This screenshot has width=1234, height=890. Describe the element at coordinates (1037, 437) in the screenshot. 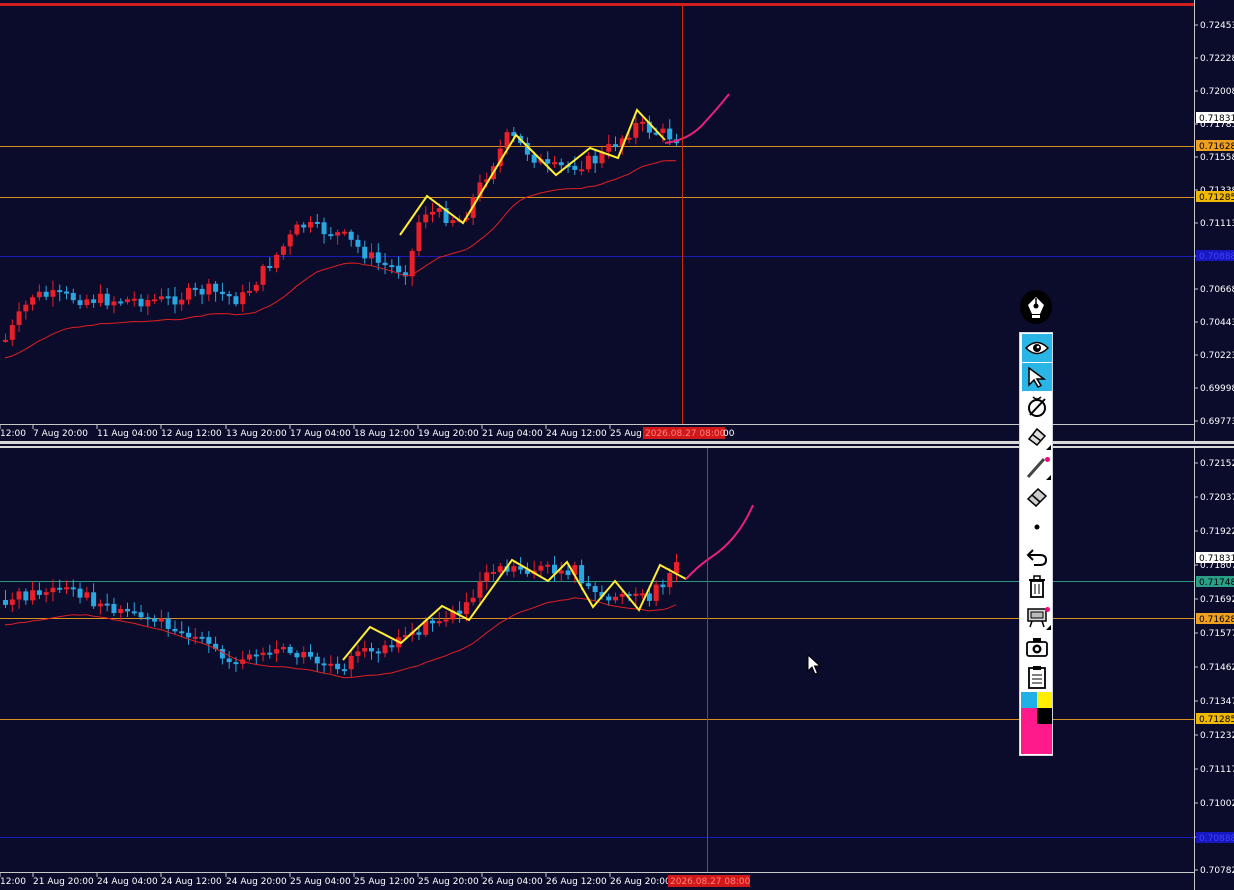

I see `highlighter-icon` at that location.